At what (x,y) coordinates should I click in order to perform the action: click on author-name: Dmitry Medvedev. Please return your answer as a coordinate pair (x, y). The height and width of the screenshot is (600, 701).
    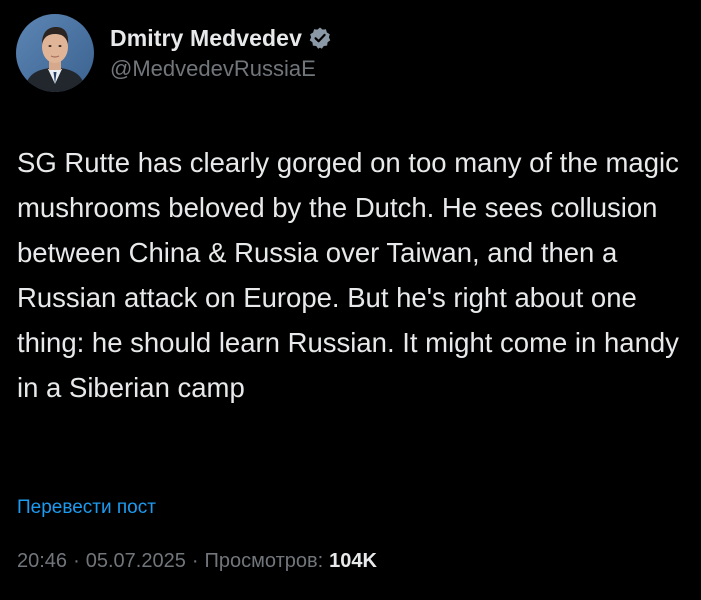
    Looking at the image, I should click on (206, 38).